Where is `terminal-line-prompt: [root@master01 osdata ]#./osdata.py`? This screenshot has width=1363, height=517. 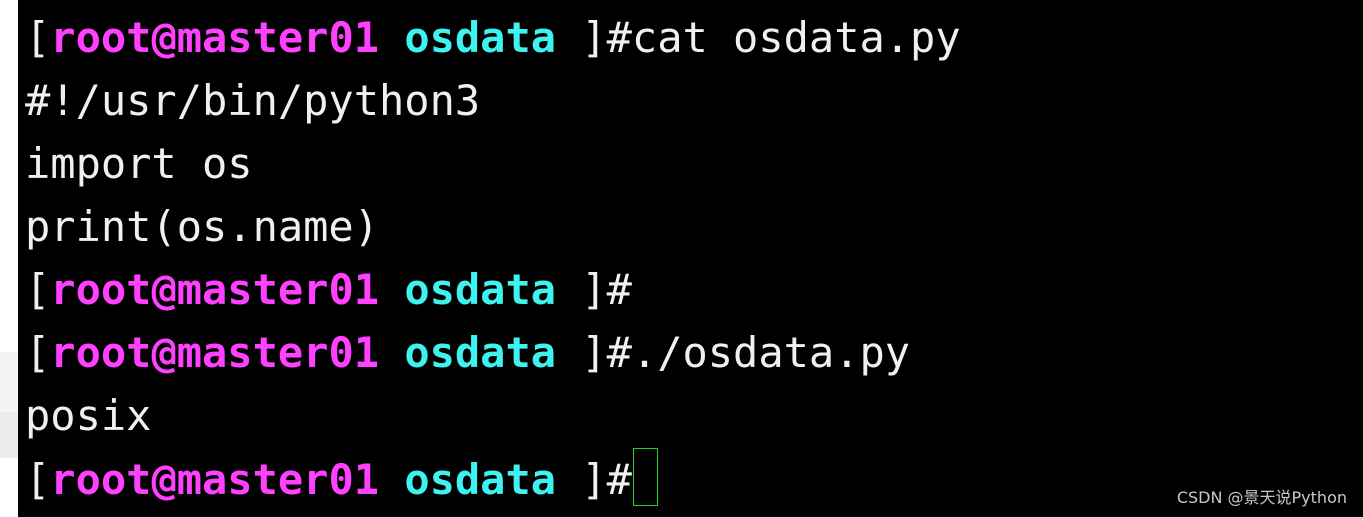 terminal-line-prompt: [root@master01 osdata ]#./osdata.py is located at coordinates (467, 353).